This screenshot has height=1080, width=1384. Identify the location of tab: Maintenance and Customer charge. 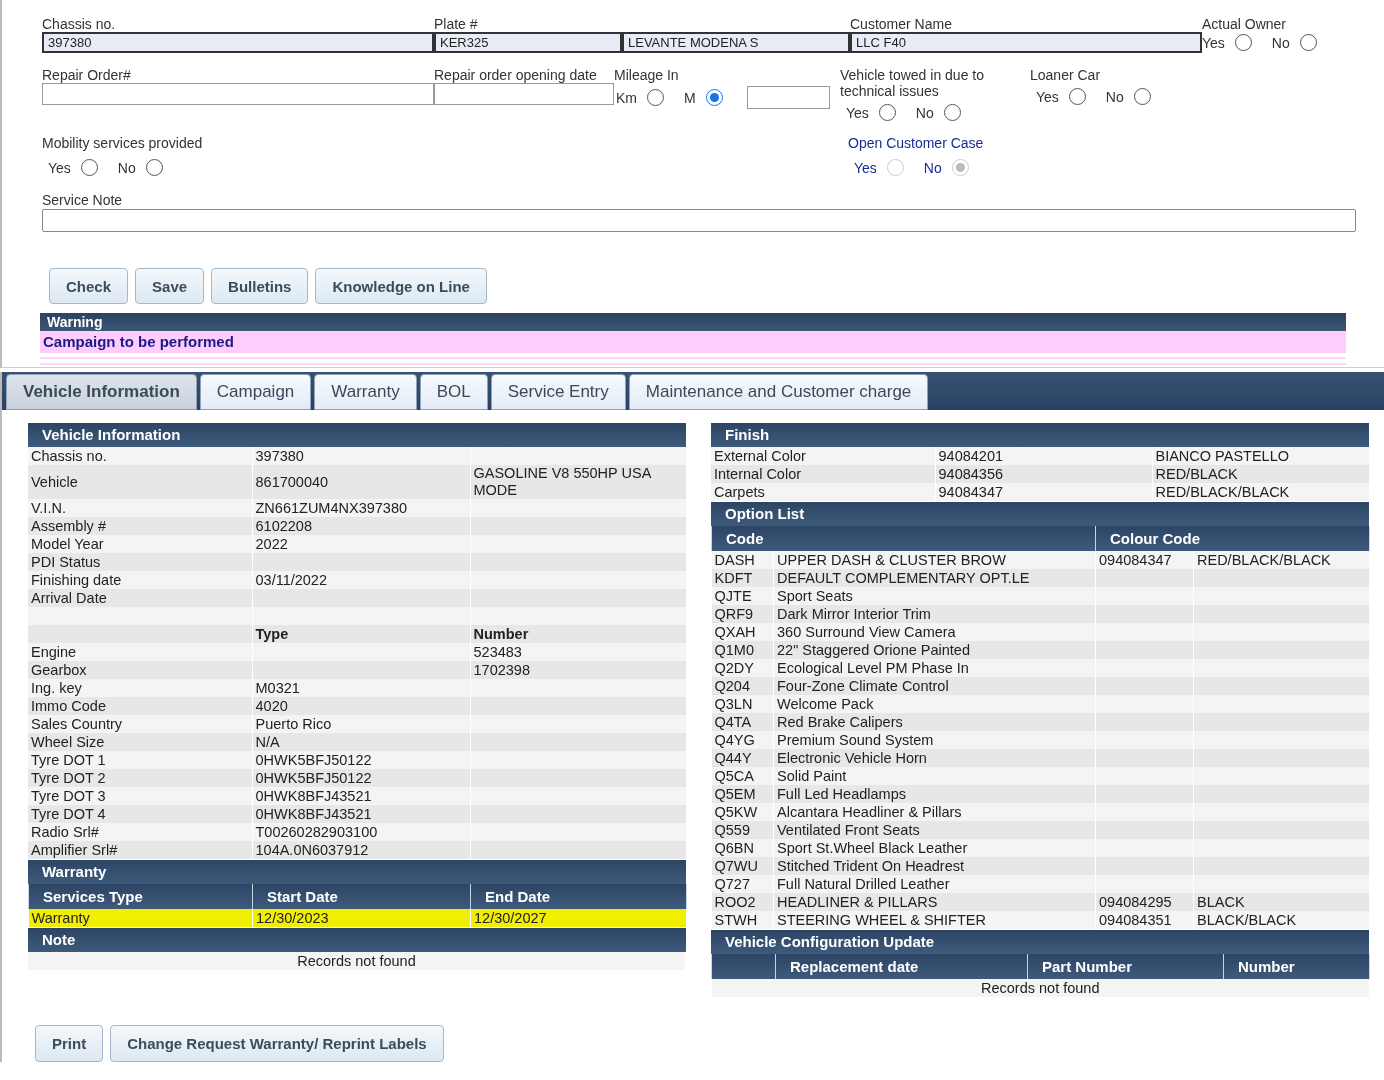
(778, 392).